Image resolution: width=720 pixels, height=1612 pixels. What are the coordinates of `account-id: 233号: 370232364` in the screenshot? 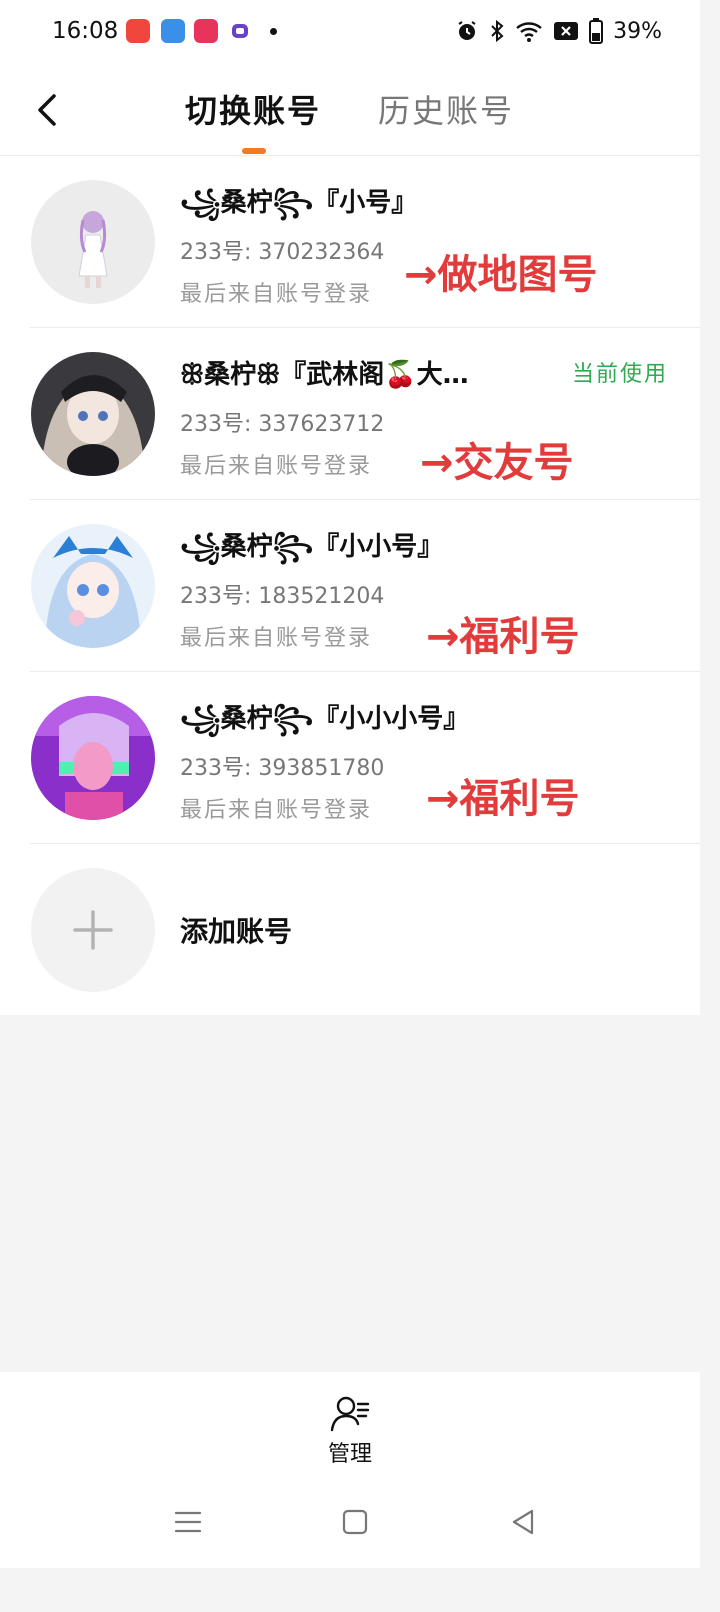 It's located at (282, 252).